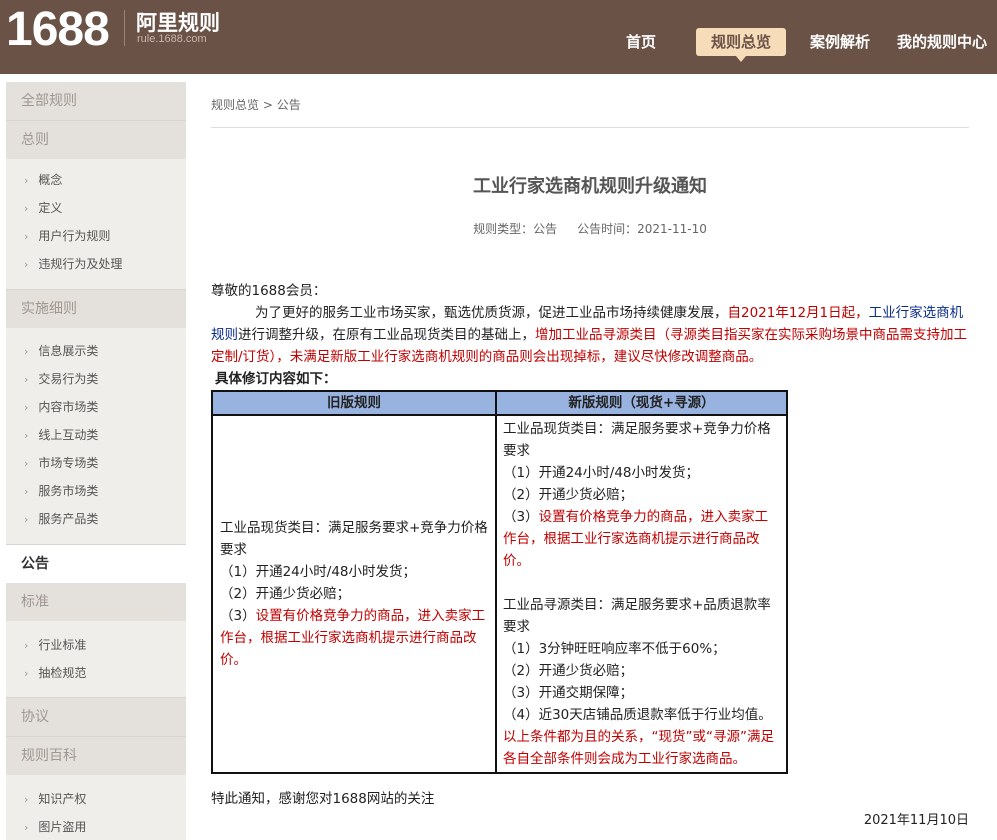 The image size is (997, 840). I want to click on sidebar-item-service-market: › 服务市场类, so click(61, 491).